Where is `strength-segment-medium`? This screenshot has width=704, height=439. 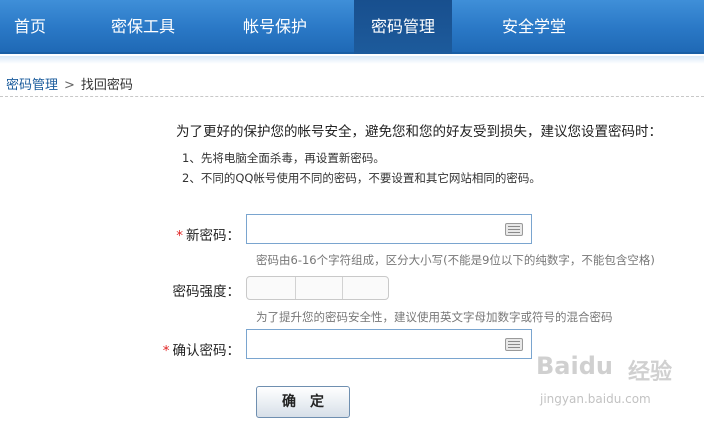 strength-segment-medium is located at coordinates (319, 288).